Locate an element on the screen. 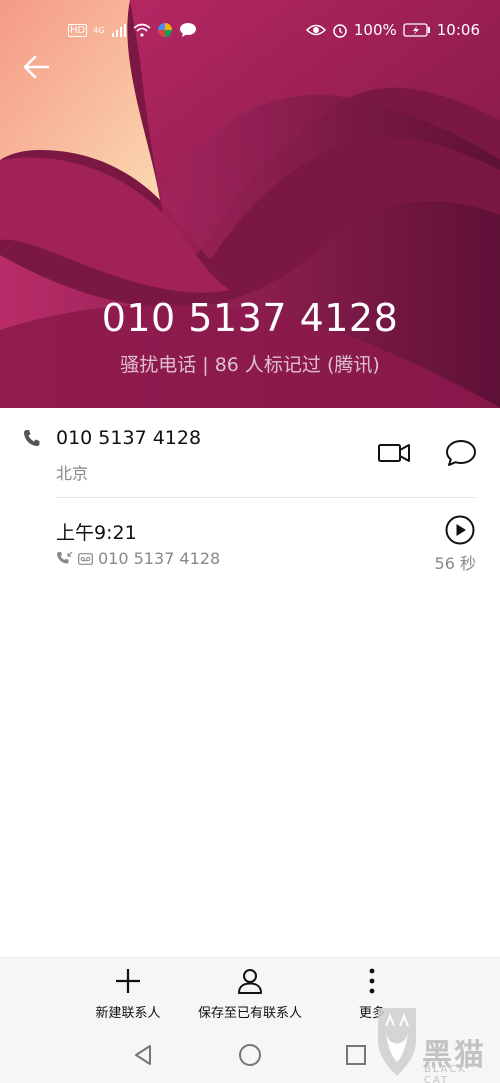 The image size is (500, 1083). clock: 10:06 is located at coordinates (458, 30).